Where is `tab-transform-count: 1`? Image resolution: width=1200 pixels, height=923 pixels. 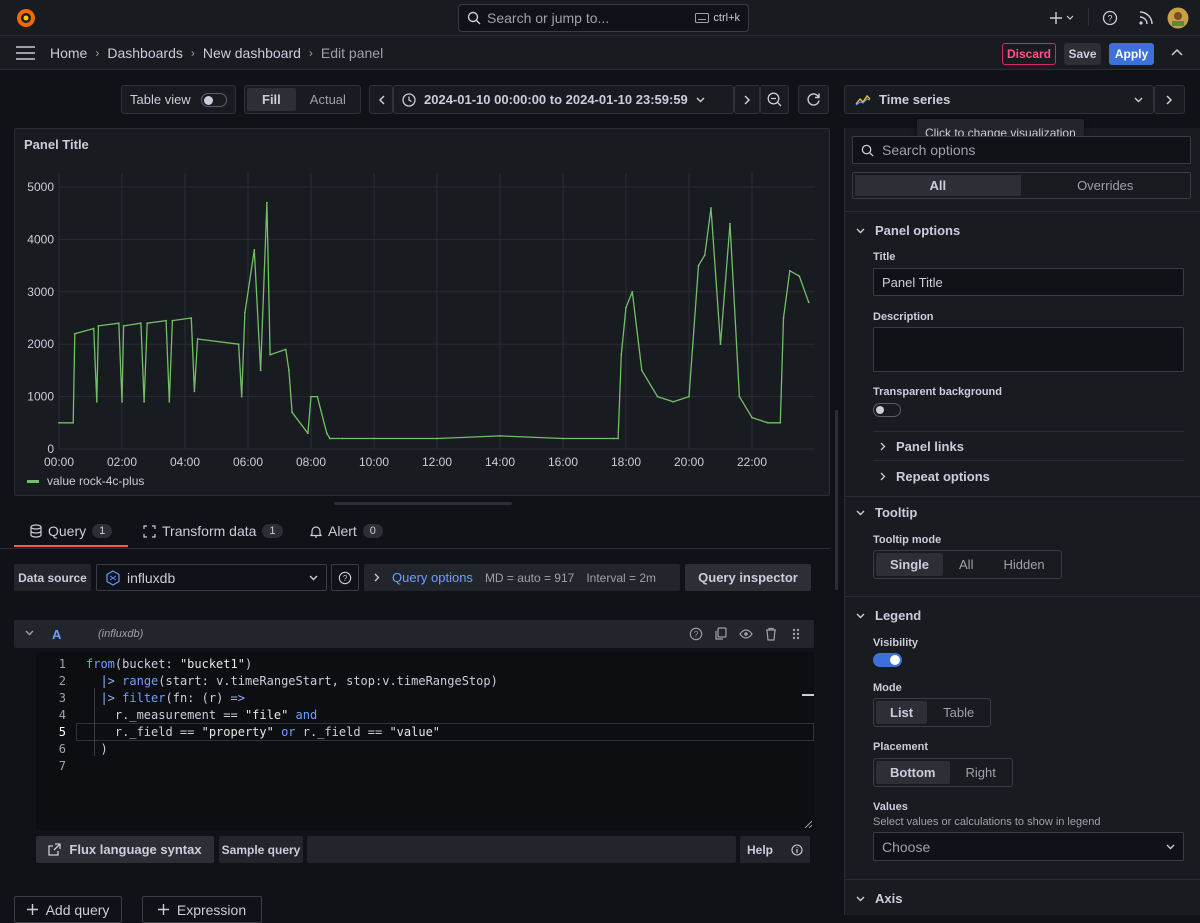 tab-transform-count: 1 is located at coordinates (272, 531).